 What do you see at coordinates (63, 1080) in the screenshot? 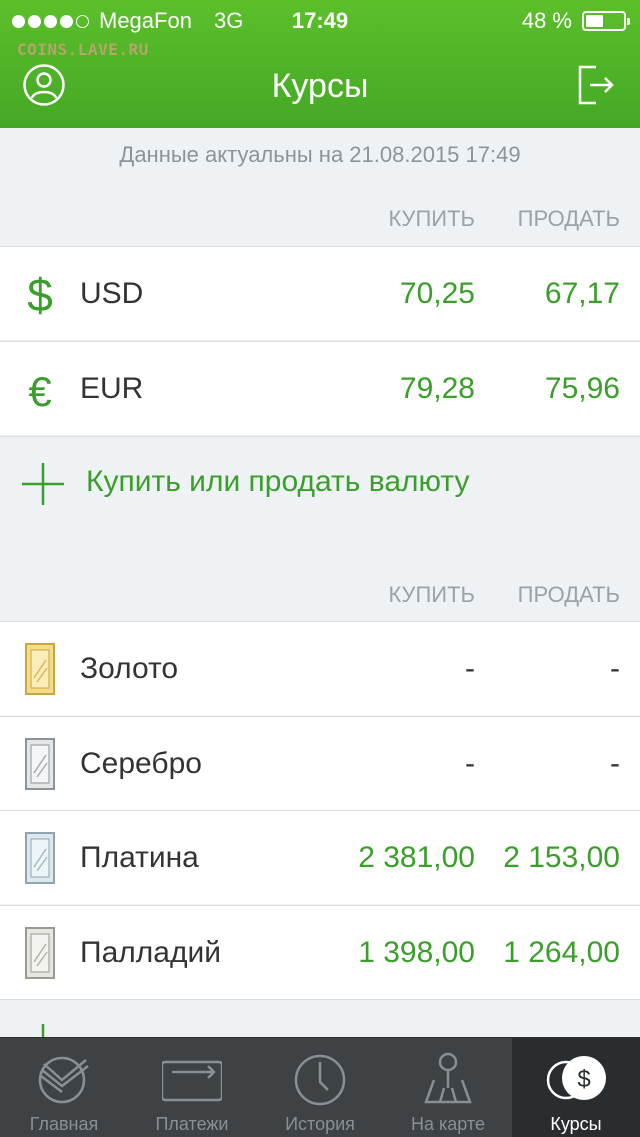
I see `sberbank-logo-icon` at bounding box center [63, 1080].